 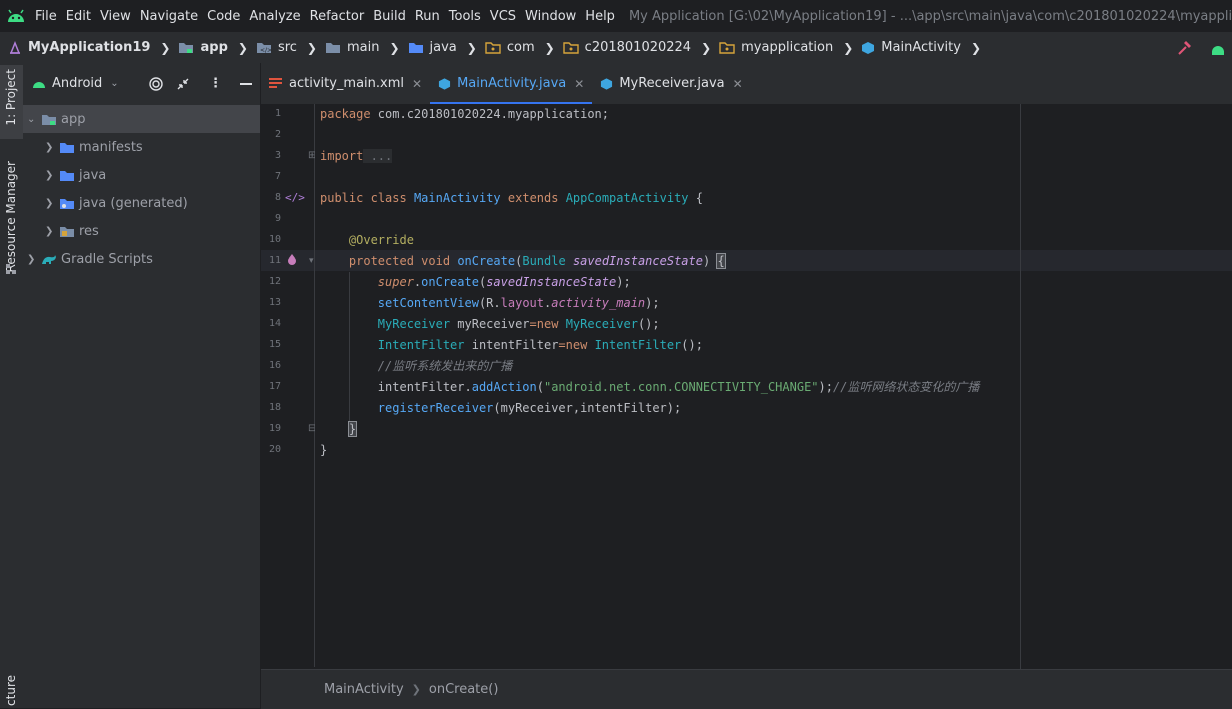 What do you see at coordinates (223, 16) in the screenshot?
I see `menu-code: Code` at bounding box center [223, 16].